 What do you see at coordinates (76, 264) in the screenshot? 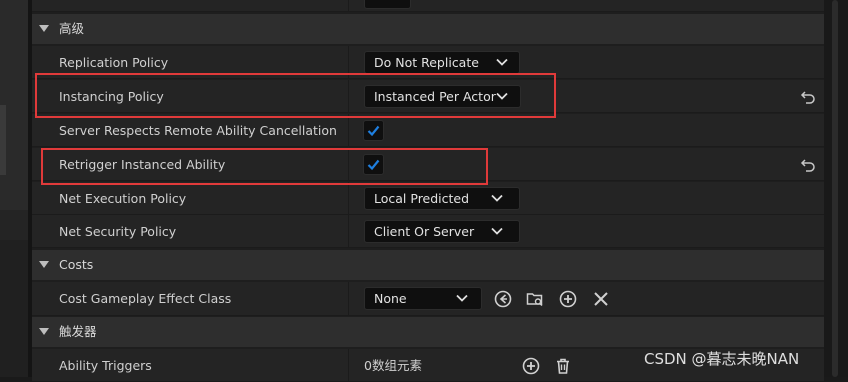
I see `category-title: Costs` at bounding box center [76, 264].